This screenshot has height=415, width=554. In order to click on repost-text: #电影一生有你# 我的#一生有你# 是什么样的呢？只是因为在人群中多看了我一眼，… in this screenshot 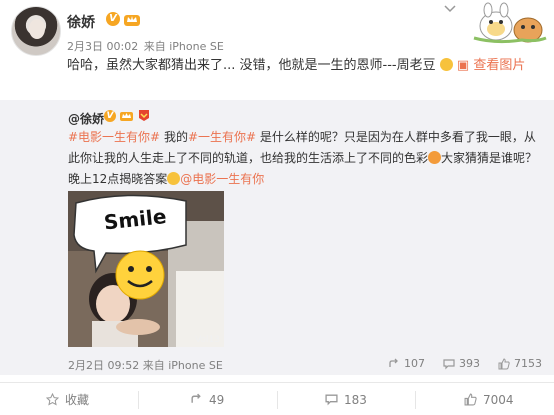, I will do `click(305, 158)`.